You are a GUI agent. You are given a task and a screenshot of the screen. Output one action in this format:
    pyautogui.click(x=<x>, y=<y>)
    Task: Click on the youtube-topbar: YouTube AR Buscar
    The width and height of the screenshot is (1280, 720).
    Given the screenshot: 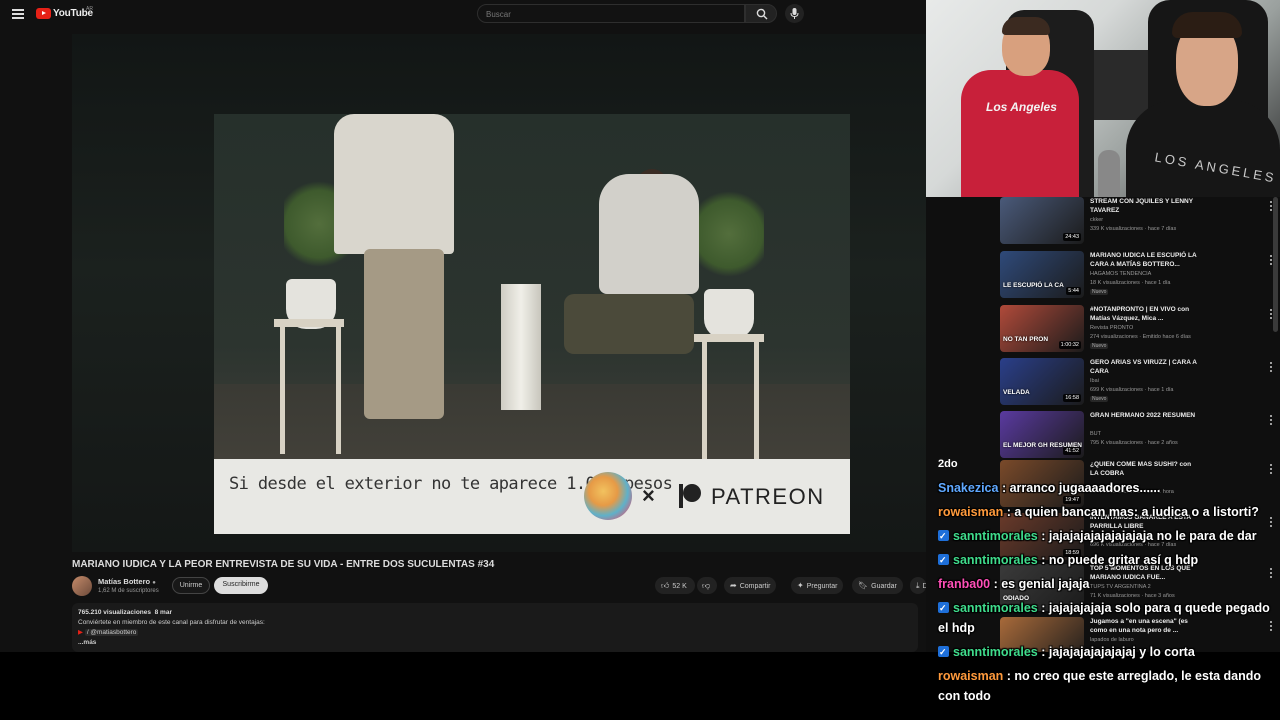 What is the action you would take?
    pyautogui.click(x=463, y=16)
    